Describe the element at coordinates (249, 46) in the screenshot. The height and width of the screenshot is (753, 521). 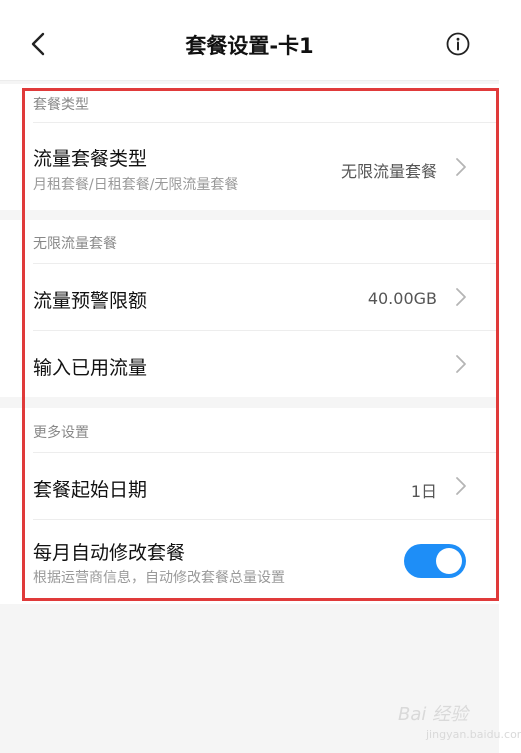
I see `page-title: 套餐设置-卡1` at that location.